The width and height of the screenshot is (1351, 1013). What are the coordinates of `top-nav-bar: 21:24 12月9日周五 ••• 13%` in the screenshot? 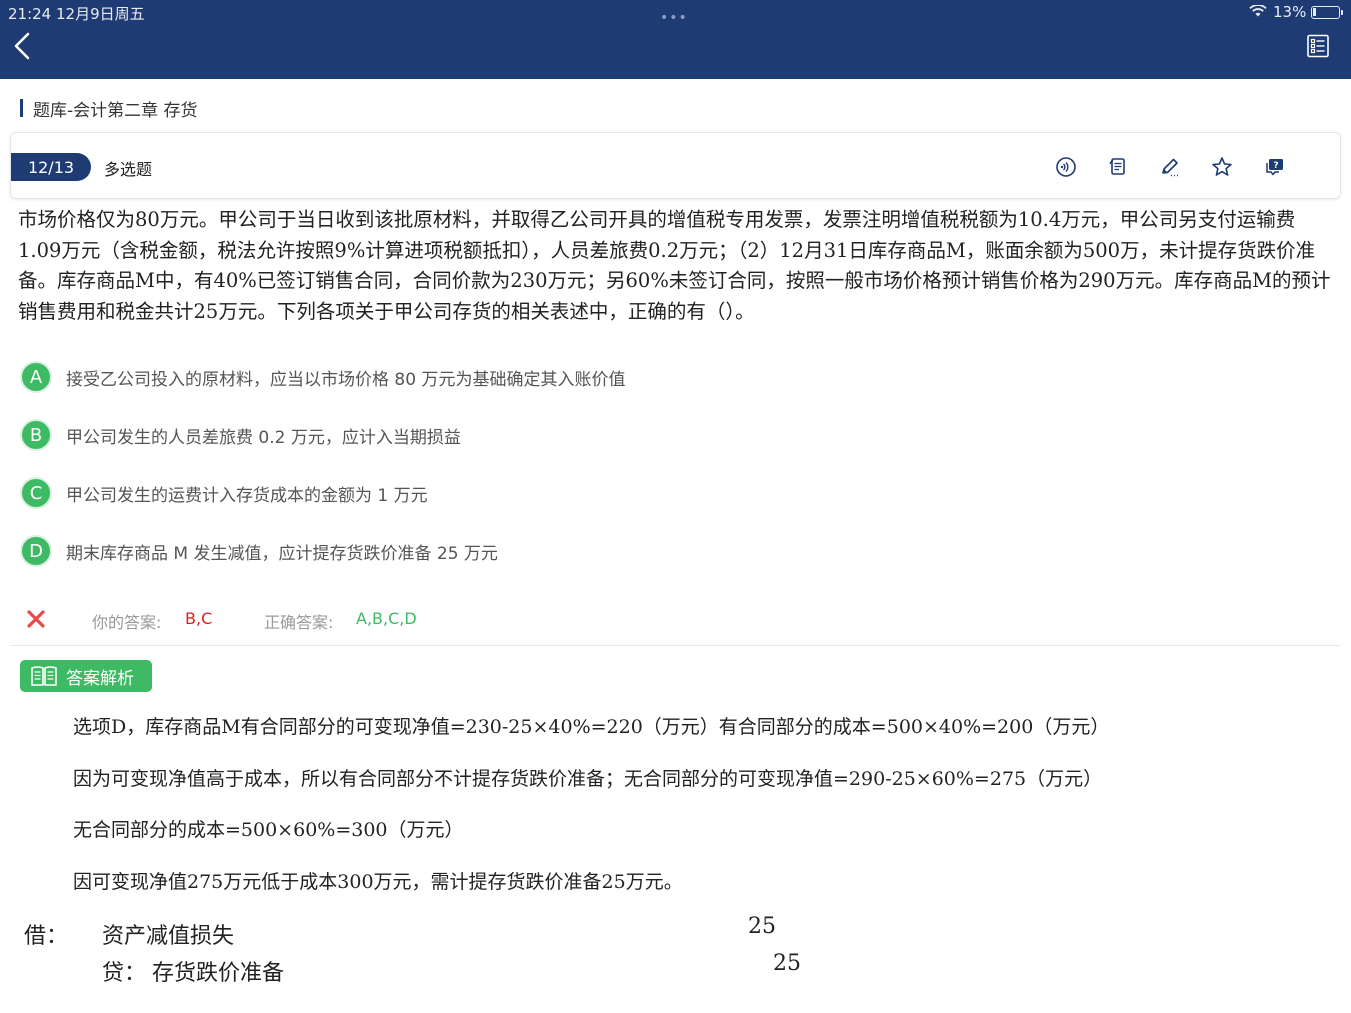 It's located at (675, 39).